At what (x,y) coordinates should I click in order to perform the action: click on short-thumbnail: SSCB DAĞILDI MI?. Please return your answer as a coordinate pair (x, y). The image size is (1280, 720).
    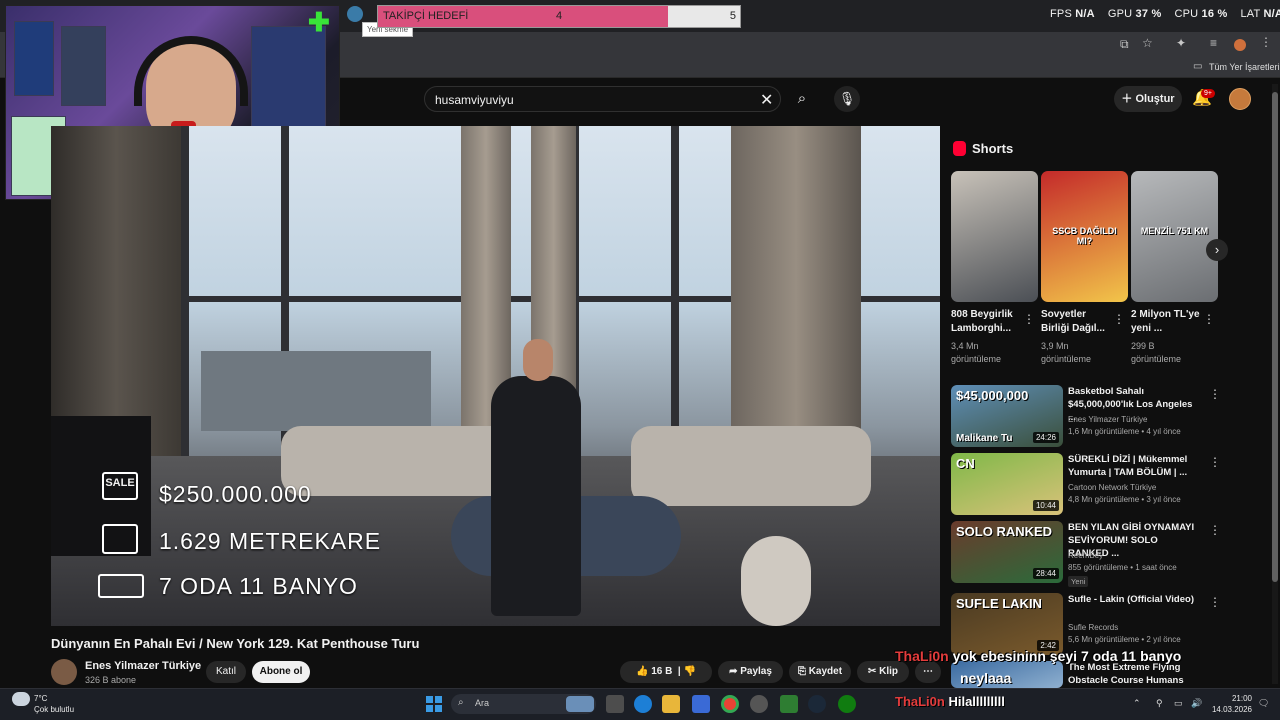
    Looking at the image, I should click on (1084, 236).